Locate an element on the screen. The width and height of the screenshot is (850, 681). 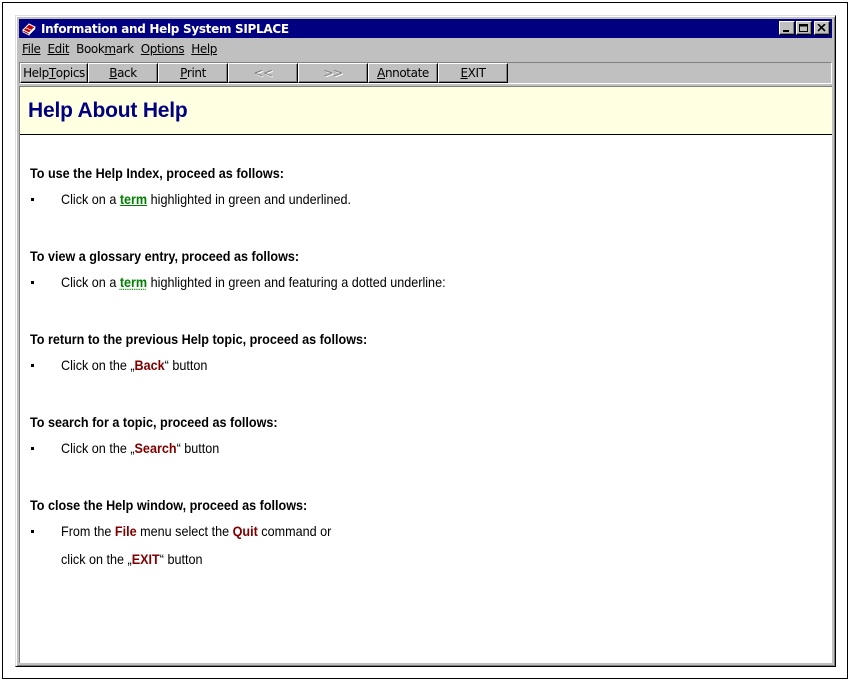
menu-options: Options is located at coordinates (163, 49).